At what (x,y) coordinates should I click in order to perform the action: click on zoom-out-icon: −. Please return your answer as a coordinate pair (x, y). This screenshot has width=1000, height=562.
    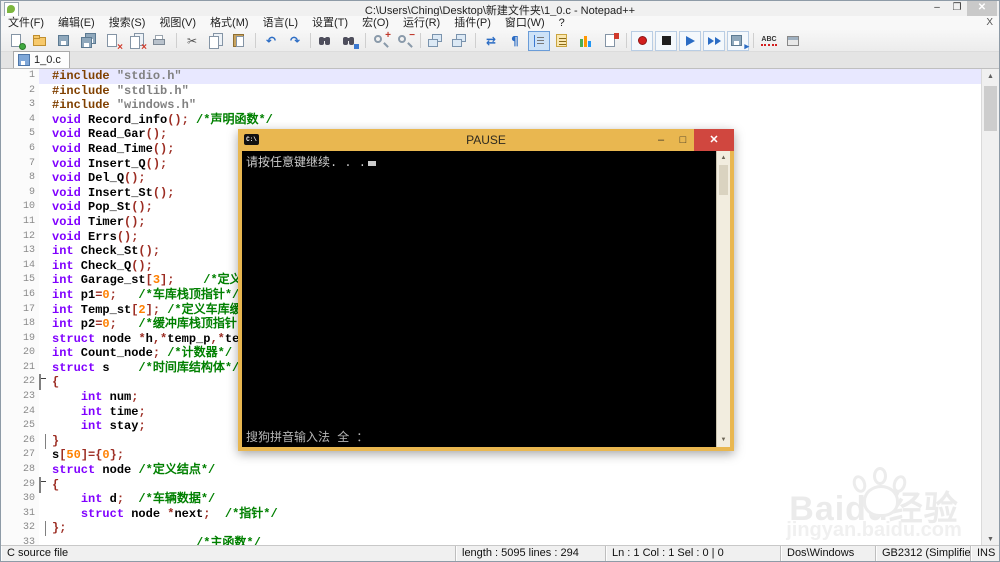
    Looking at the image, I should click on (405, 40).